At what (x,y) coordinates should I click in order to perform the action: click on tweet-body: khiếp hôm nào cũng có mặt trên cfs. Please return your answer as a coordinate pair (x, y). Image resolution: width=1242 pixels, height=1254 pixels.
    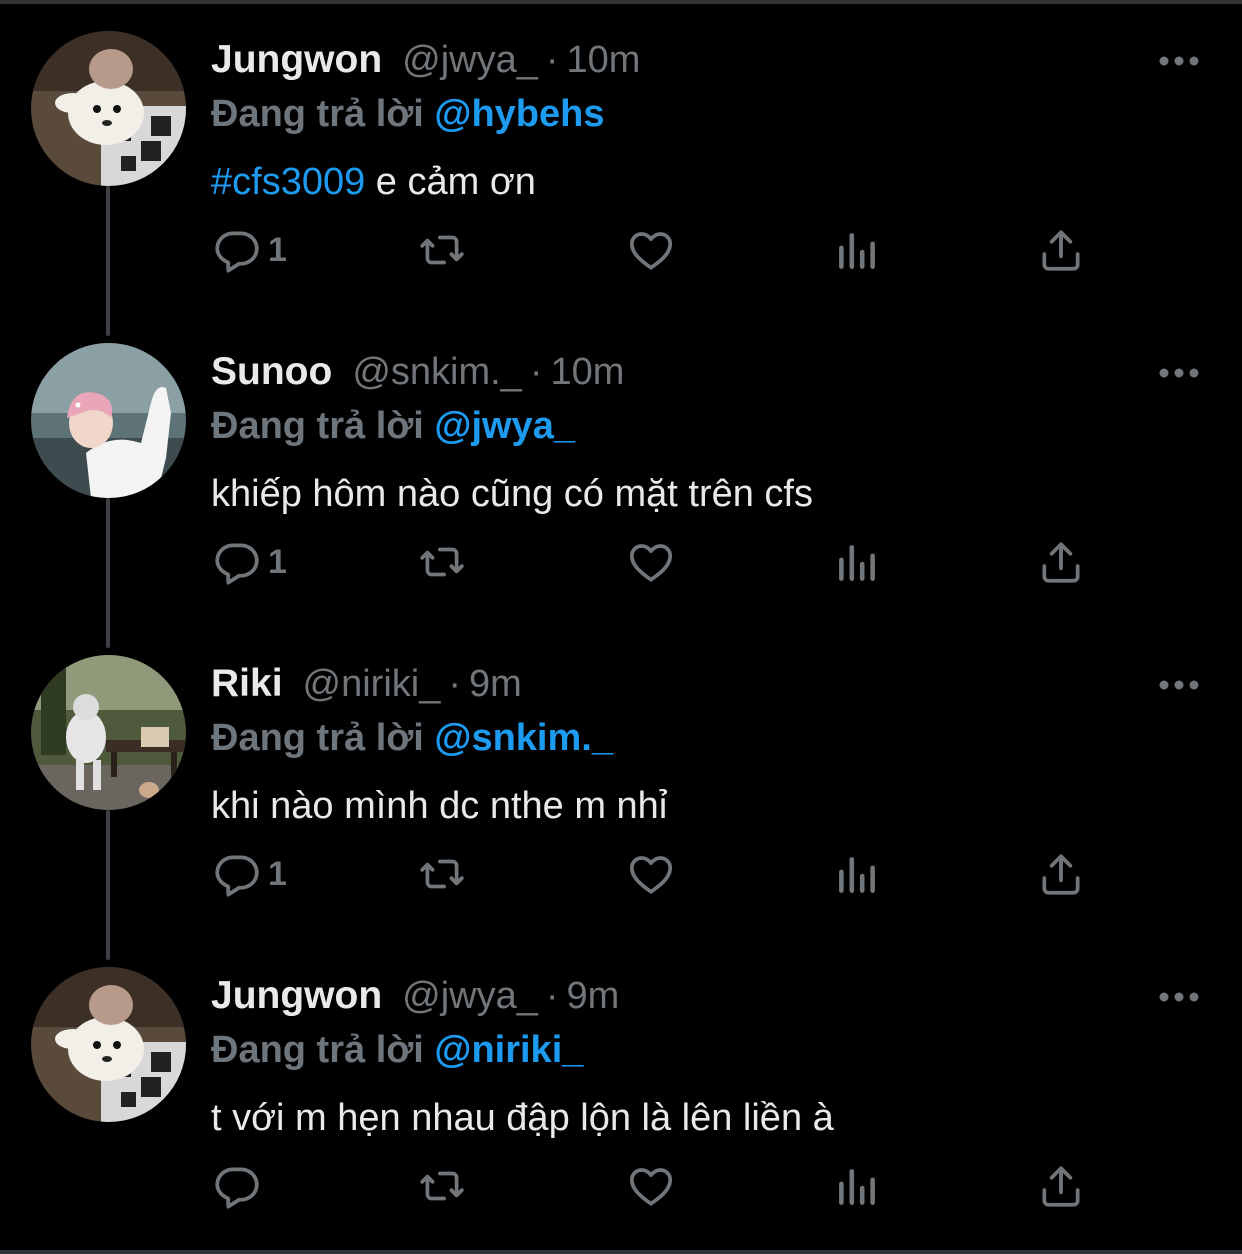
    Looking at the image, I should click on (512, 494).